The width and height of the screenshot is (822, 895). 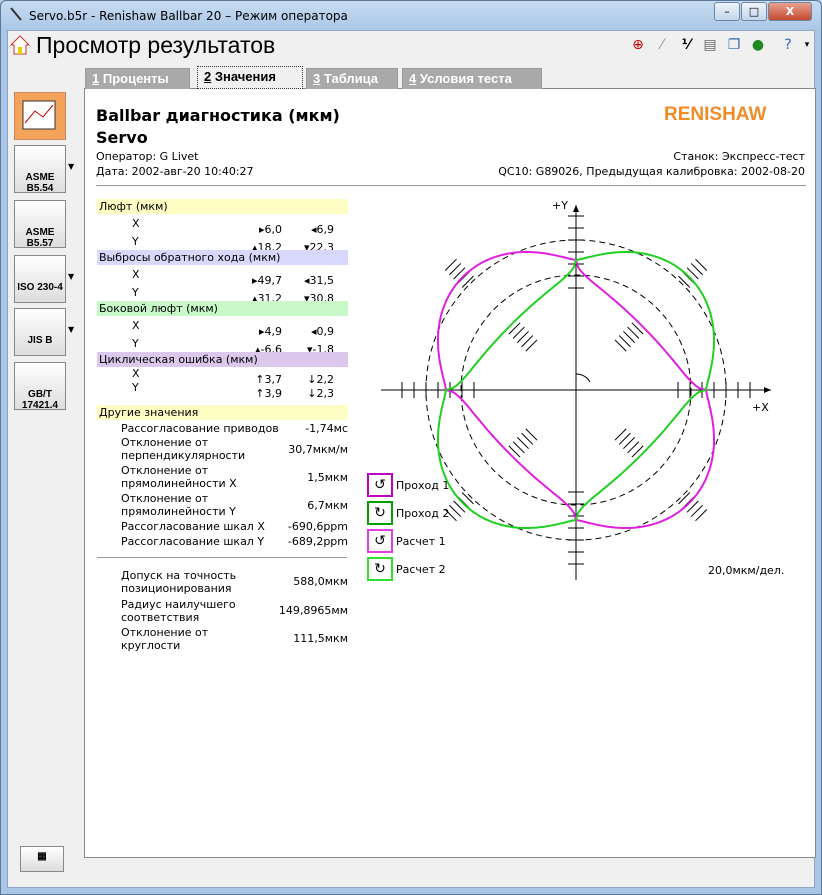 What do you see at coordinates (222, 308) in the screenshot?
I see `section-header: Боковой люфт (мкм)` at bounding box center [222, 308].